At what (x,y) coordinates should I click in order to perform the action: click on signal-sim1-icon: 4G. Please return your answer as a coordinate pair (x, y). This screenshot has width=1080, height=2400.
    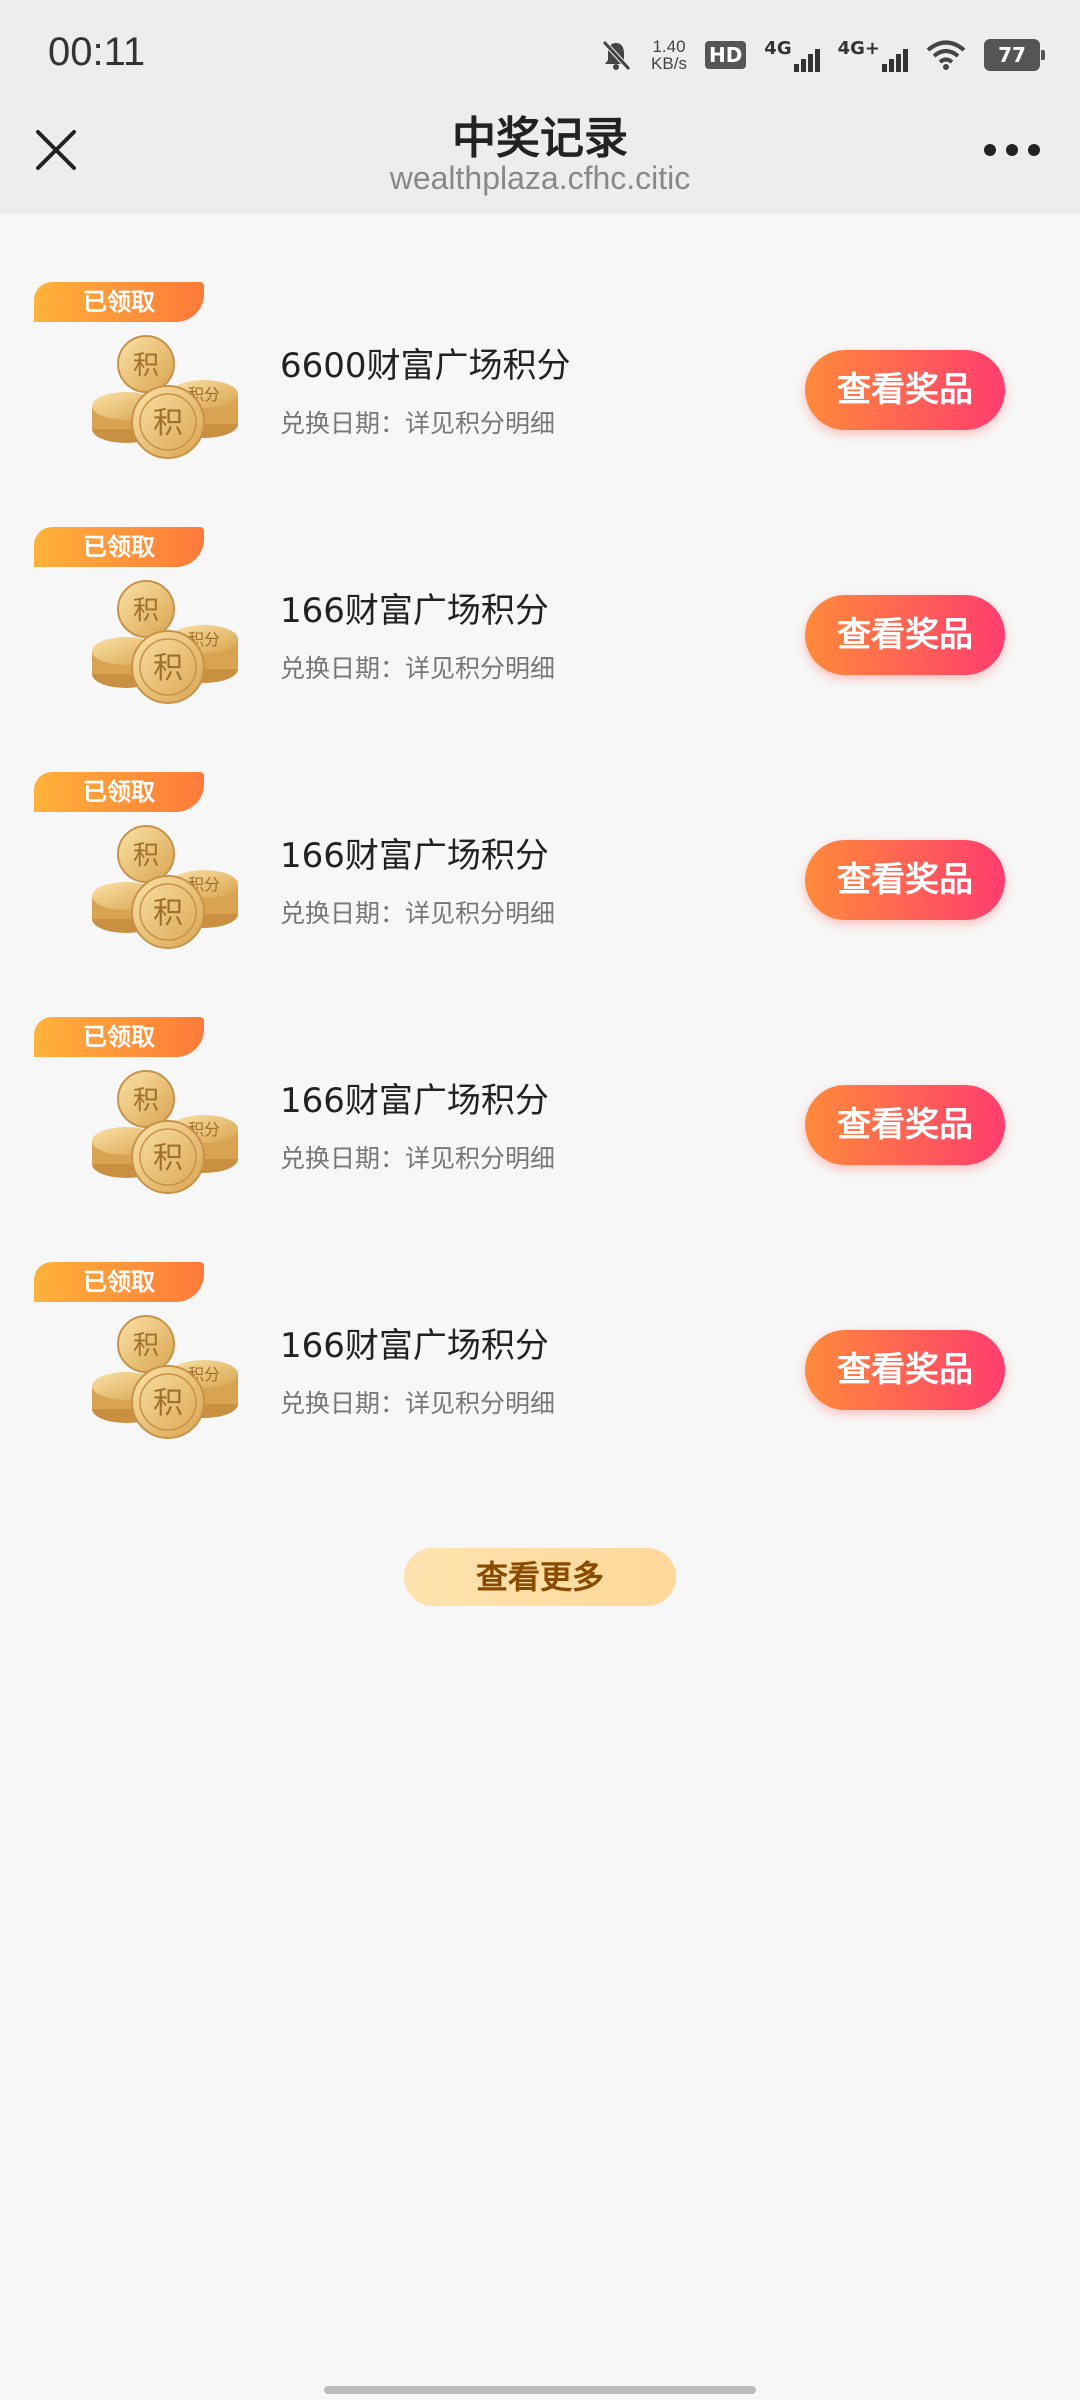
    Looking at the image, I should click on (792, 55).